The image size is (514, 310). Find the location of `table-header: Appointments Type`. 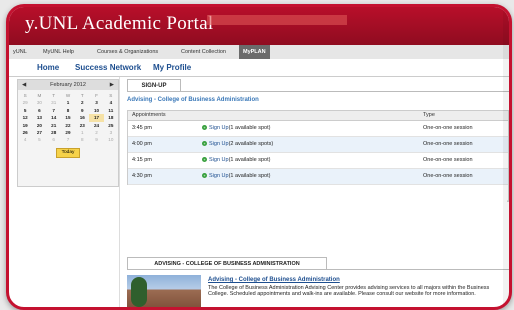

table-header: Appointments Type is located at coordinates (318, 116).